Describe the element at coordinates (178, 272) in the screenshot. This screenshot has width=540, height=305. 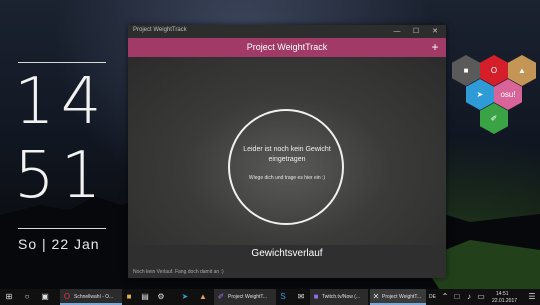
I see `history-note: Noch kein Verlauf. Fang doch damit an :)` at that location.